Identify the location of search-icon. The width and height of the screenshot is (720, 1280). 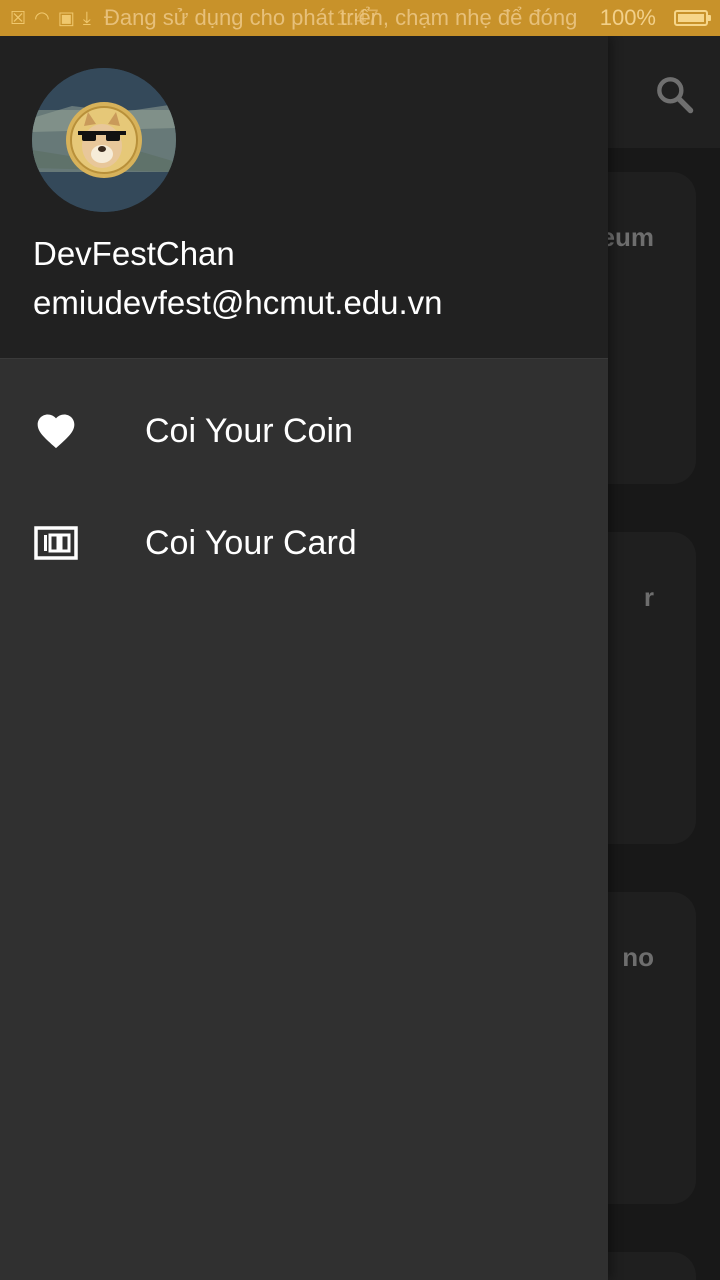
(675, 95).